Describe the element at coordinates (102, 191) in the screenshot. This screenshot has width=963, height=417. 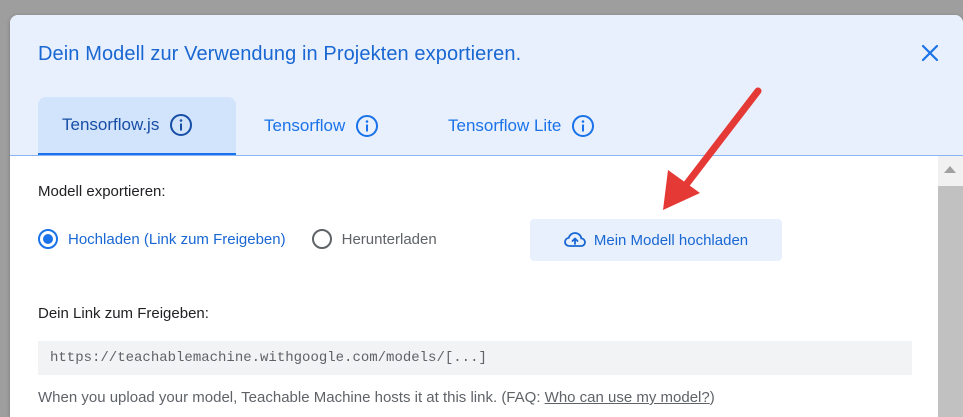
I see `export-section-label: Modell exportieren:` at that location.